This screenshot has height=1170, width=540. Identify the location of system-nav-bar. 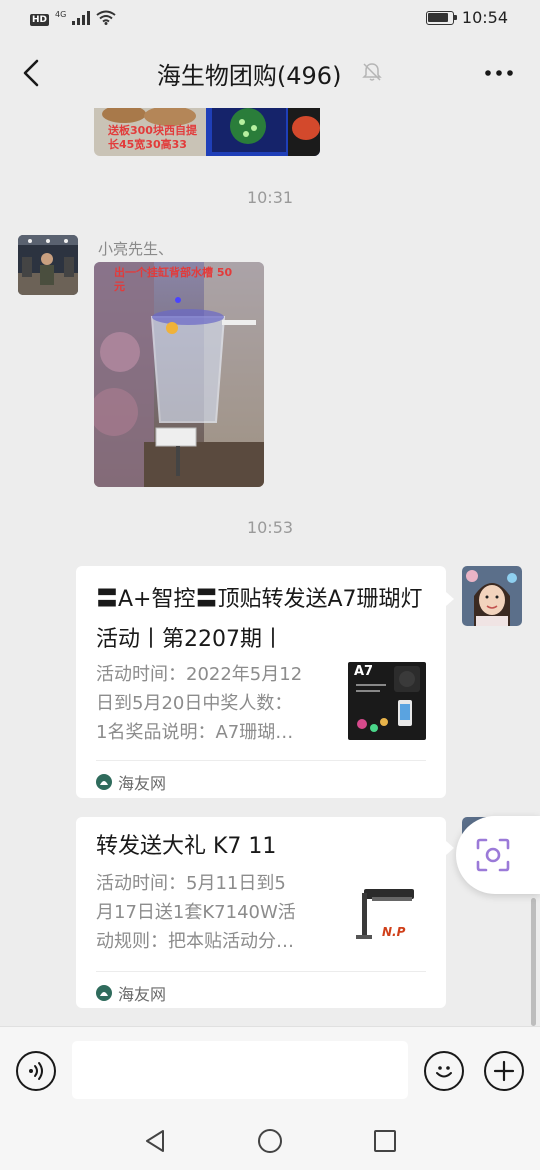
(270, 1141).